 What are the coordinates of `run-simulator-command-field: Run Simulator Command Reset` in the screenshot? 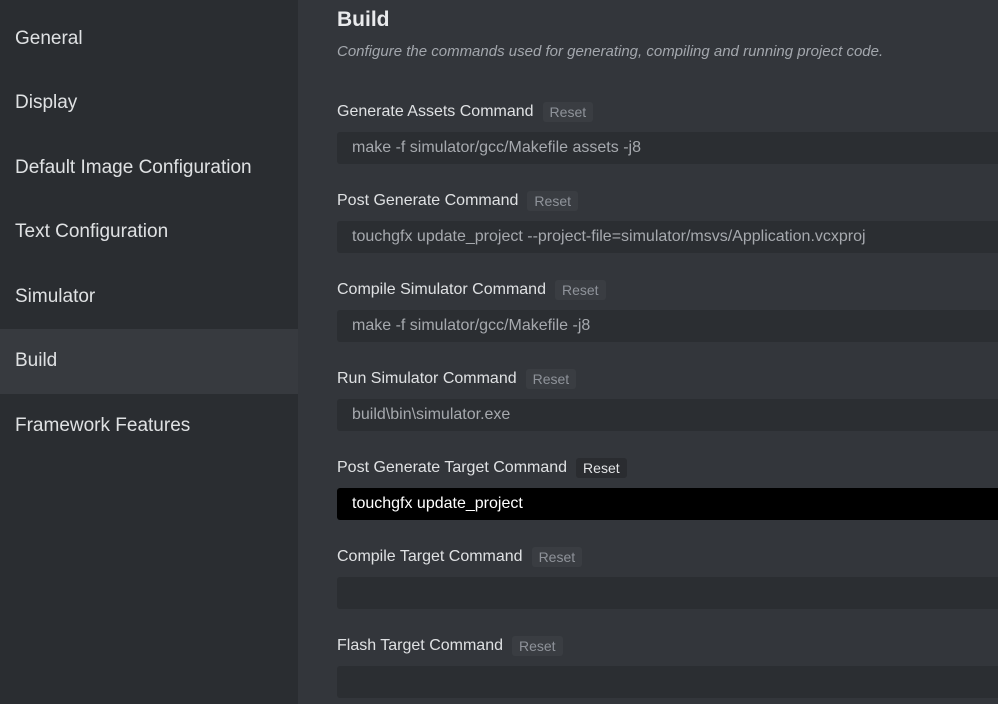 It's located at (667, 399).